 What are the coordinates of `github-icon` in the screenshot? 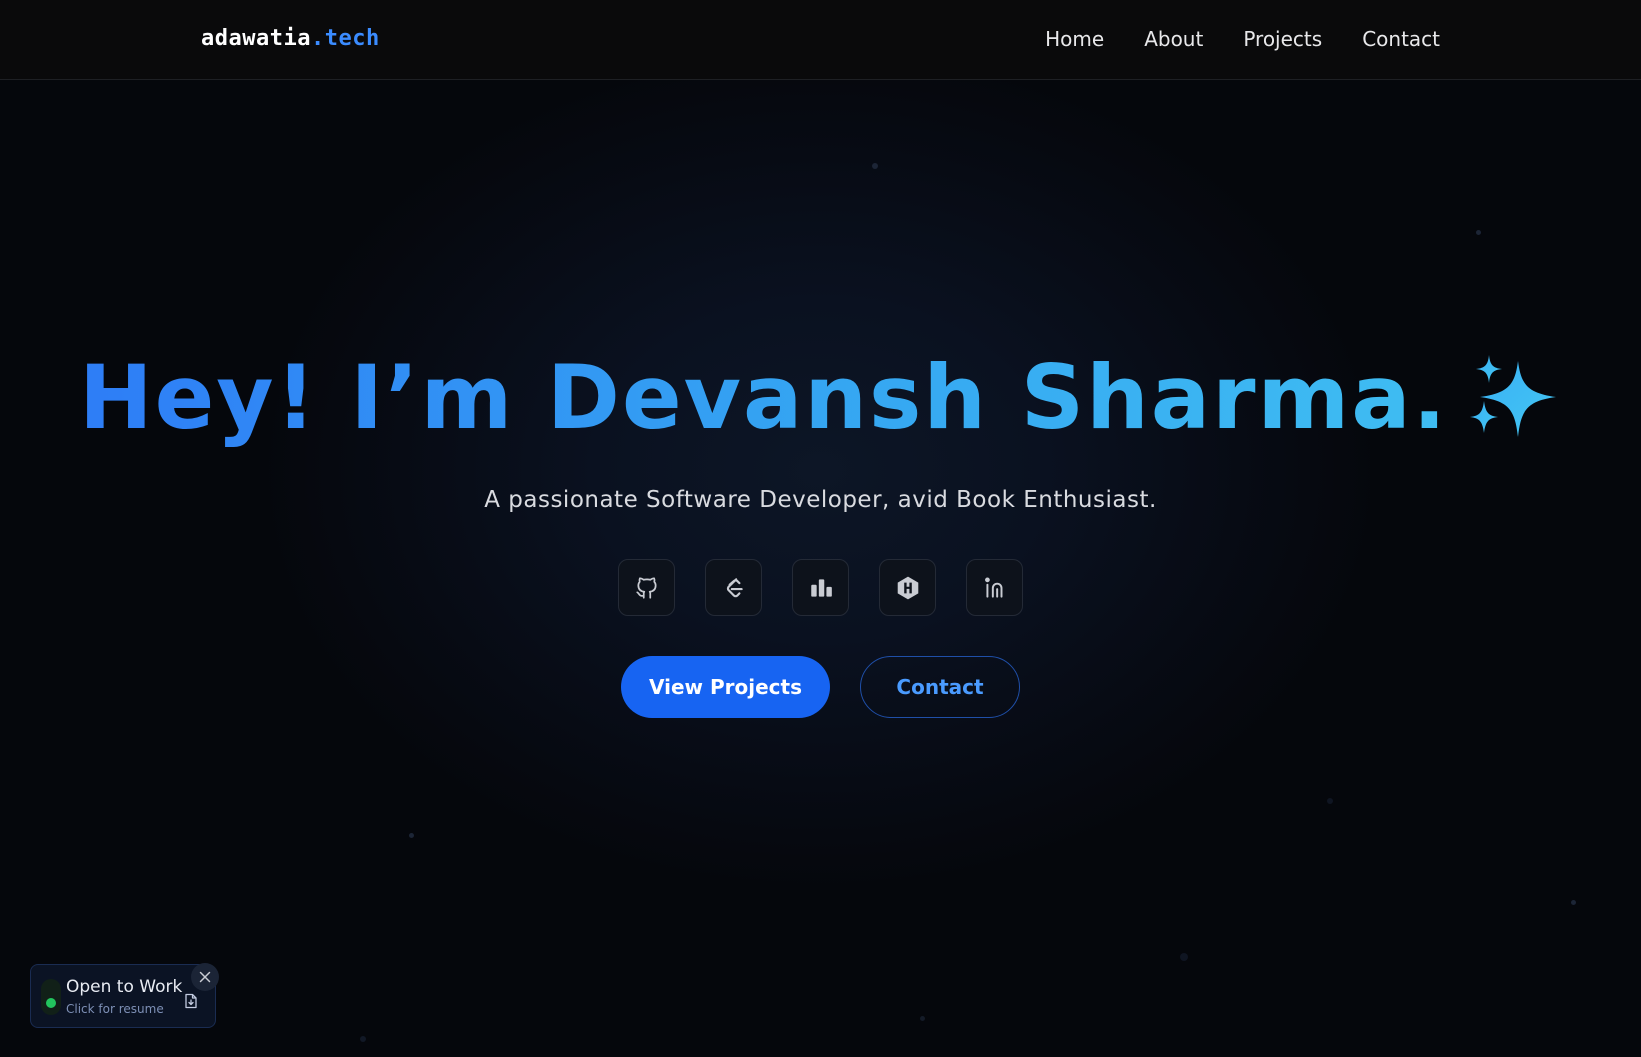 It's located at (646, 587).